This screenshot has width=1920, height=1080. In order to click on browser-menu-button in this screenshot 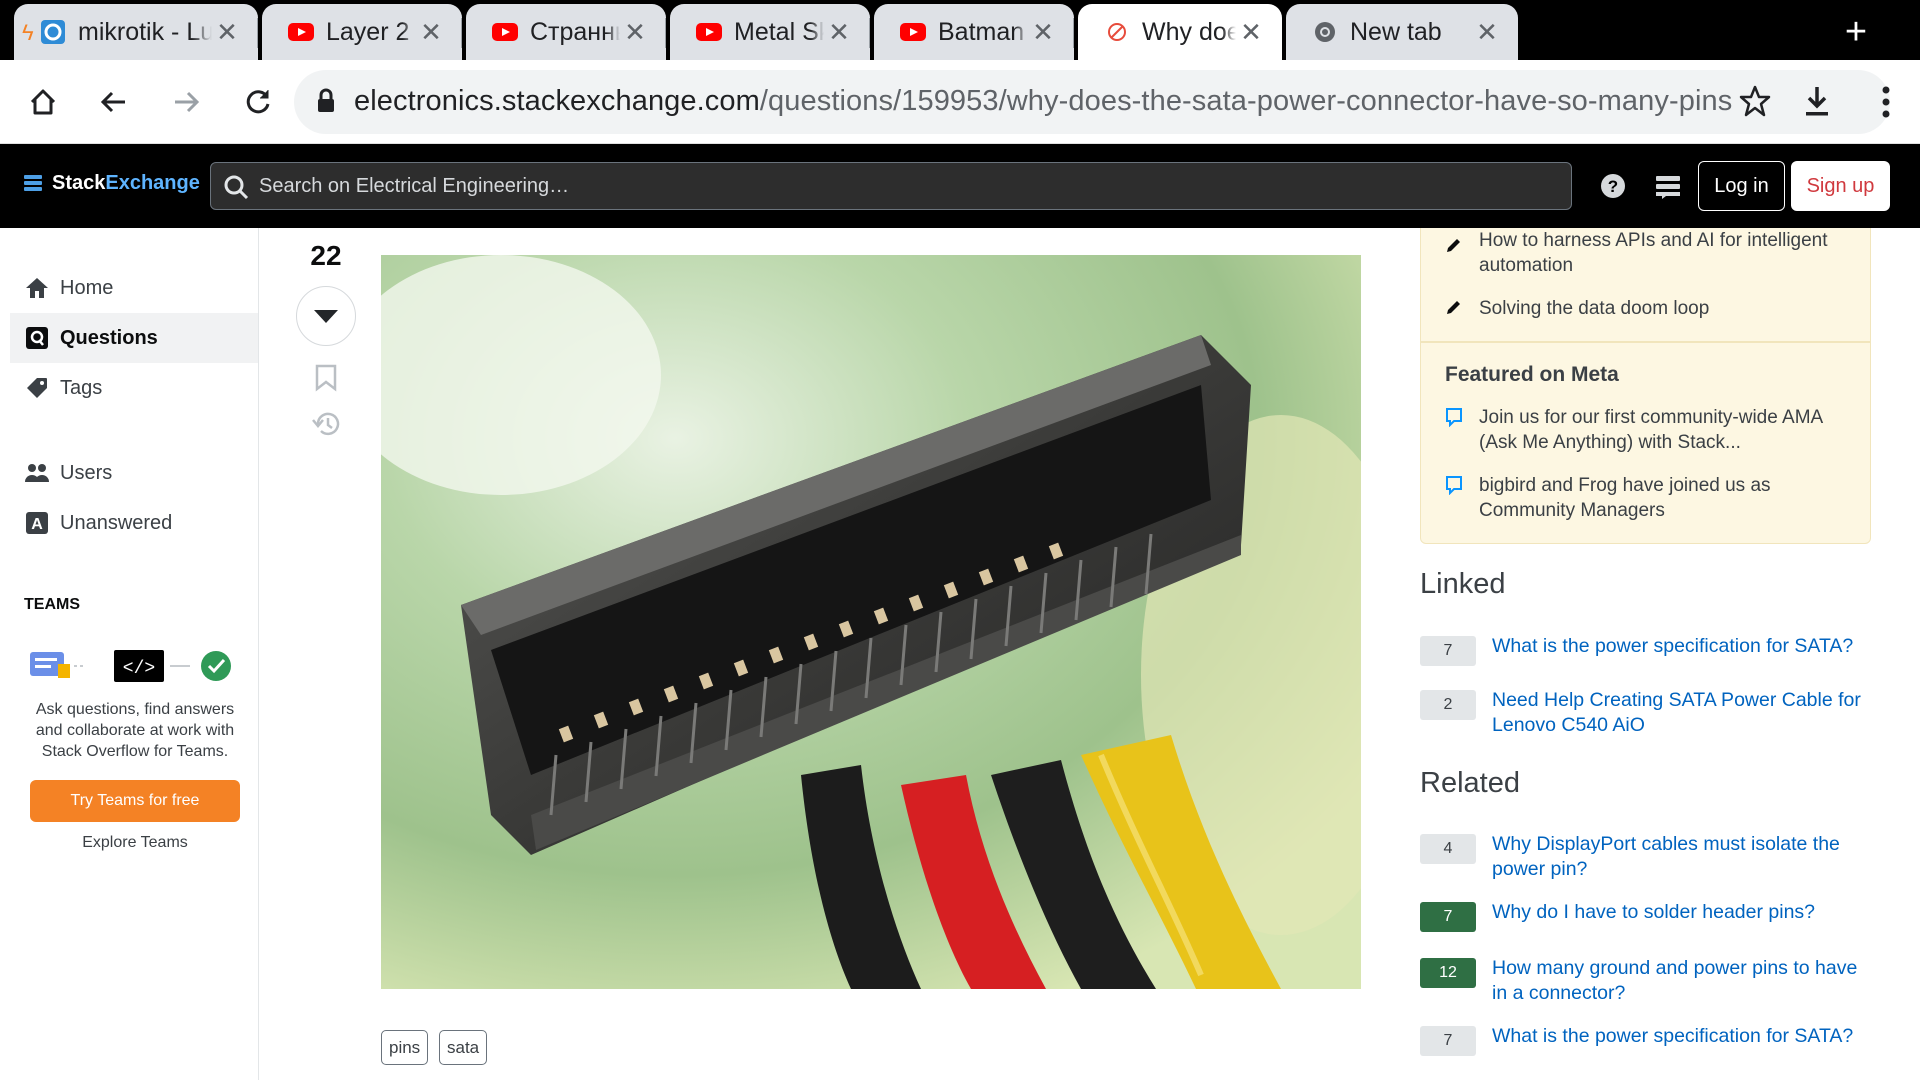, I will do `click(1886, 104)`.